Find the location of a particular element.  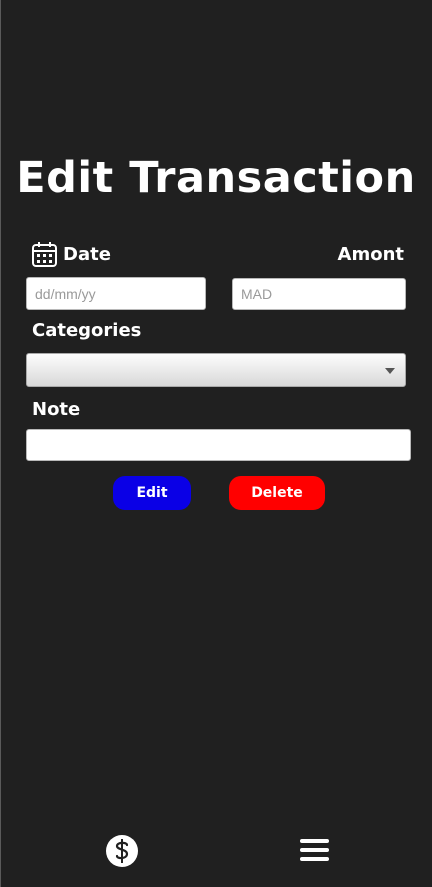

amount-placeholder: MAD is located at coordinates (257, 294).